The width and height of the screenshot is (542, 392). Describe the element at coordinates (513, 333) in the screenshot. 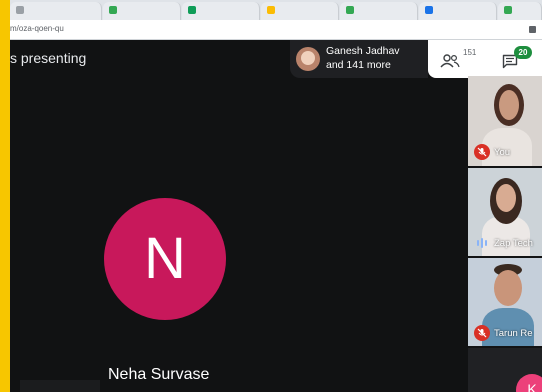

I see `tile-name-label: Tarun Re` at that location.